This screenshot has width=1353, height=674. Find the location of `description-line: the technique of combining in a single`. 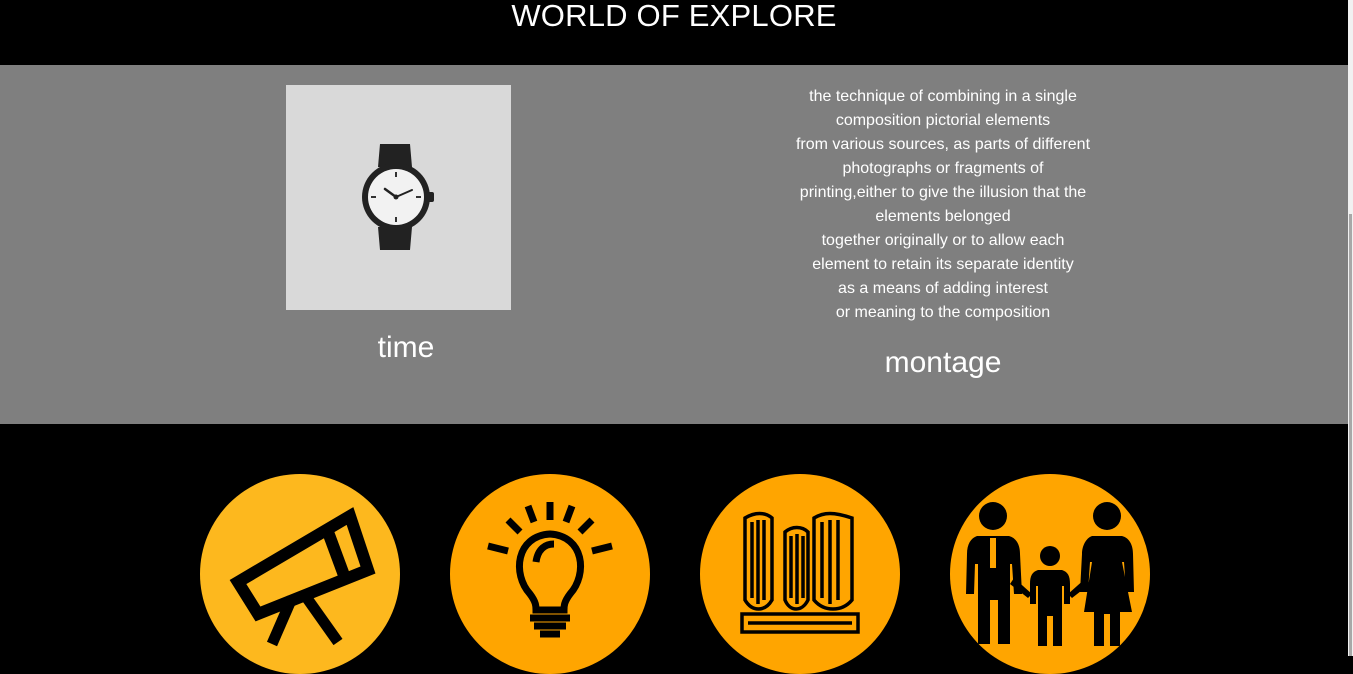

description-line: the technique of combining in a single is located at coordinates (943, 96).